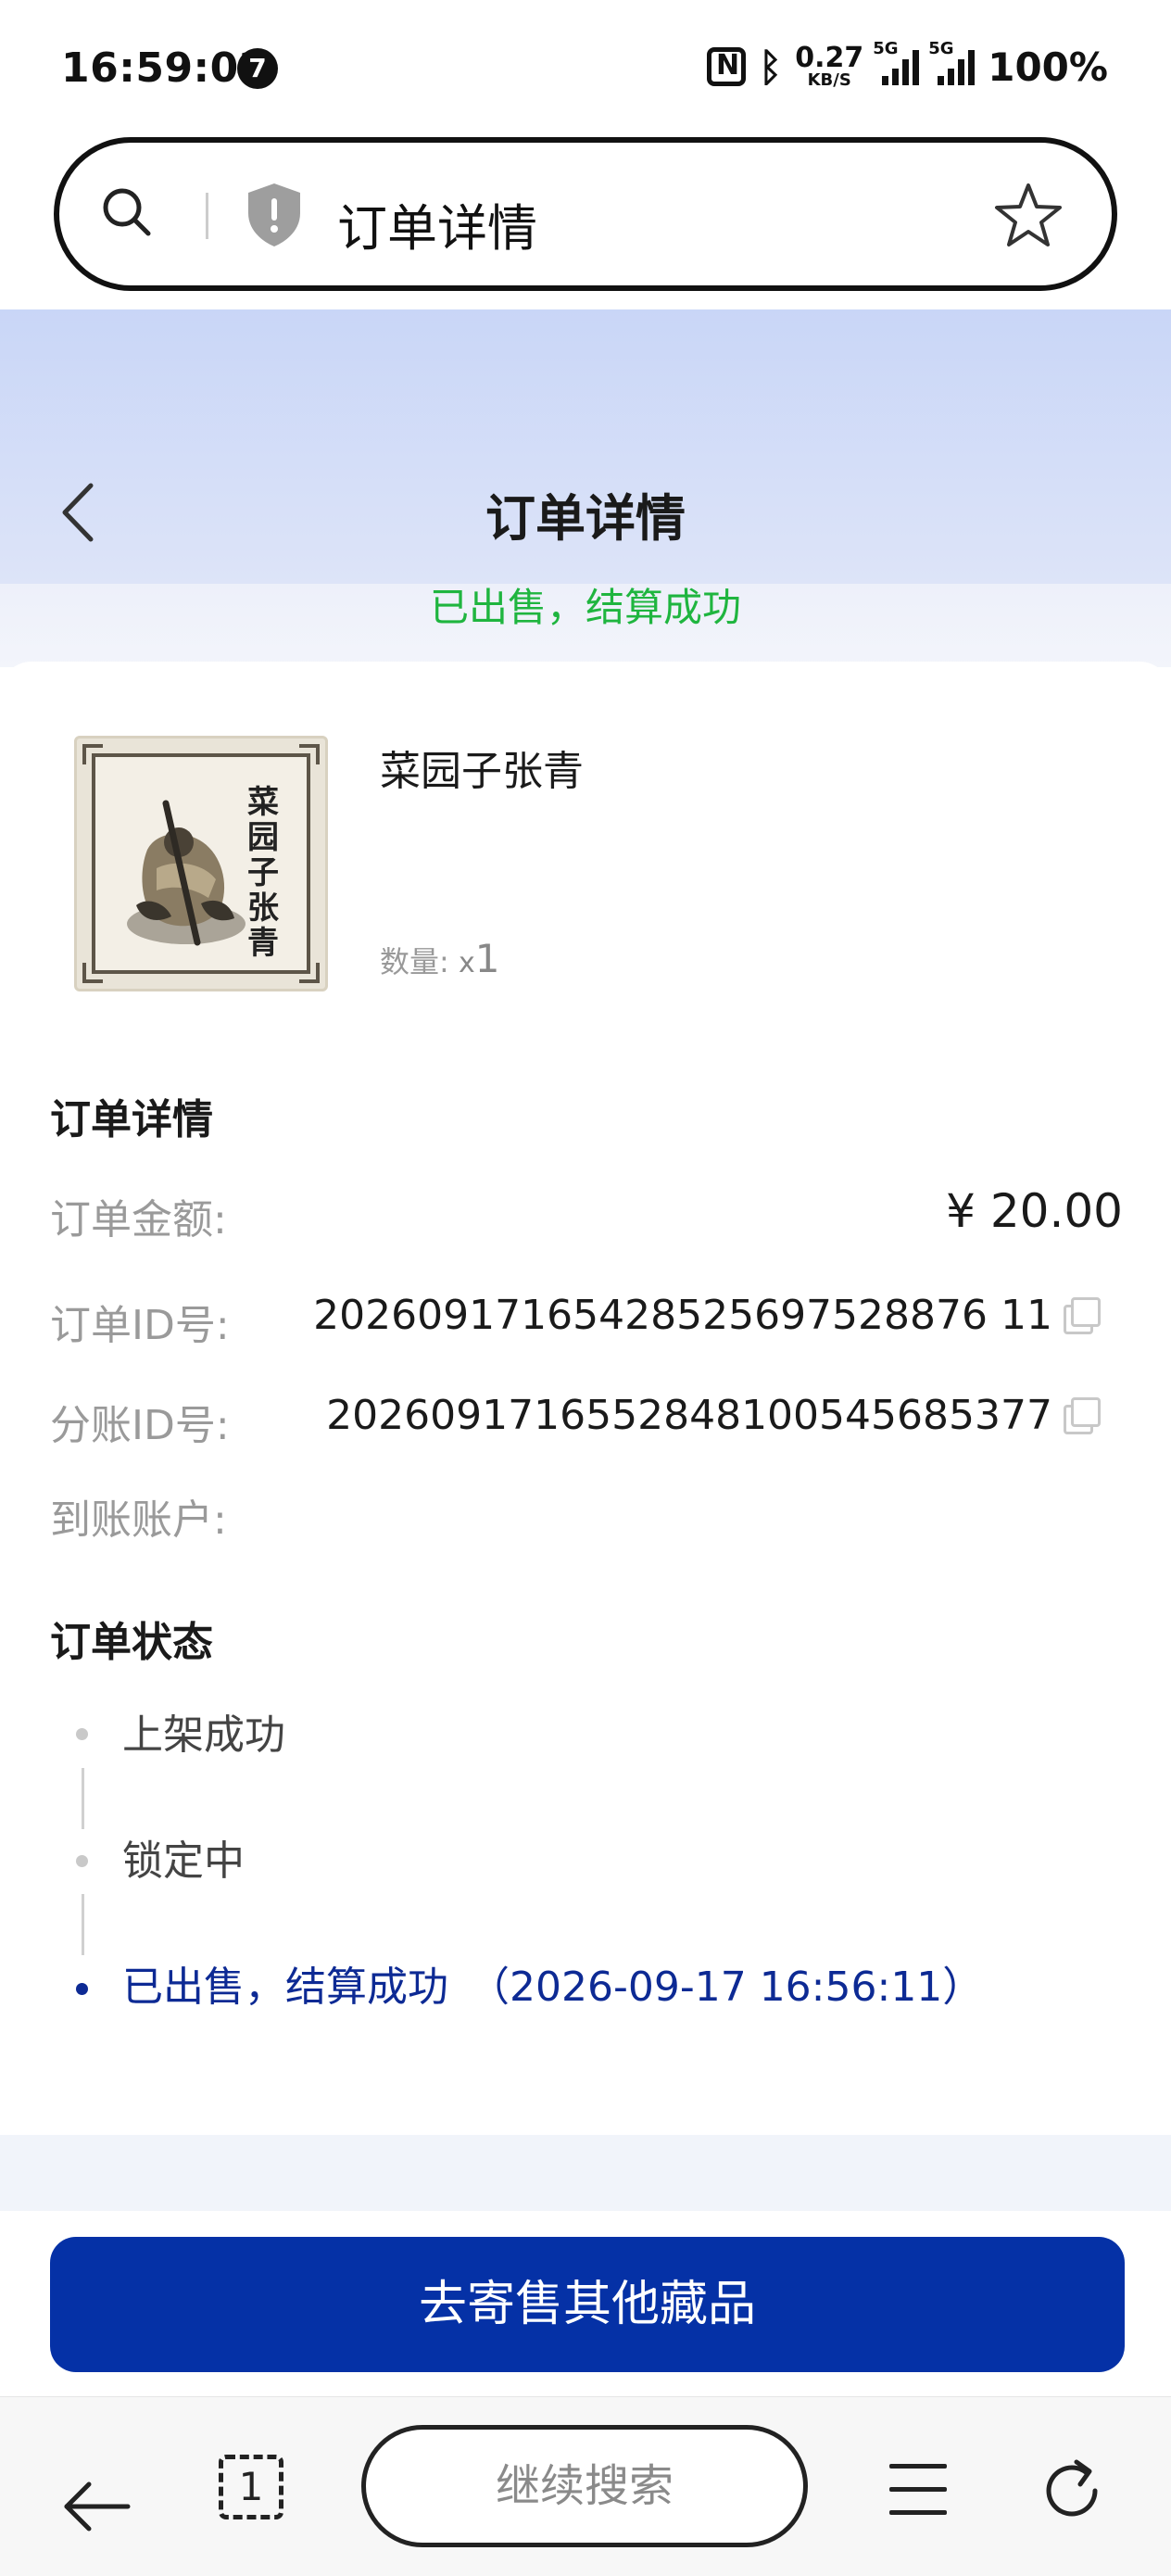  What do you see at coordinates (251, 2487) in the screenshot?
I see `tabs-icon: 1` at bounding box center [251, 2487].